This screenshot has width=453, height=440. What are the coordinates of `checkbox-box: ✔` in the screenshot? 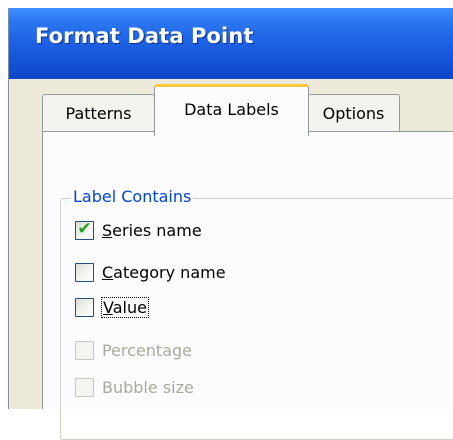 It's located at (84, 229).